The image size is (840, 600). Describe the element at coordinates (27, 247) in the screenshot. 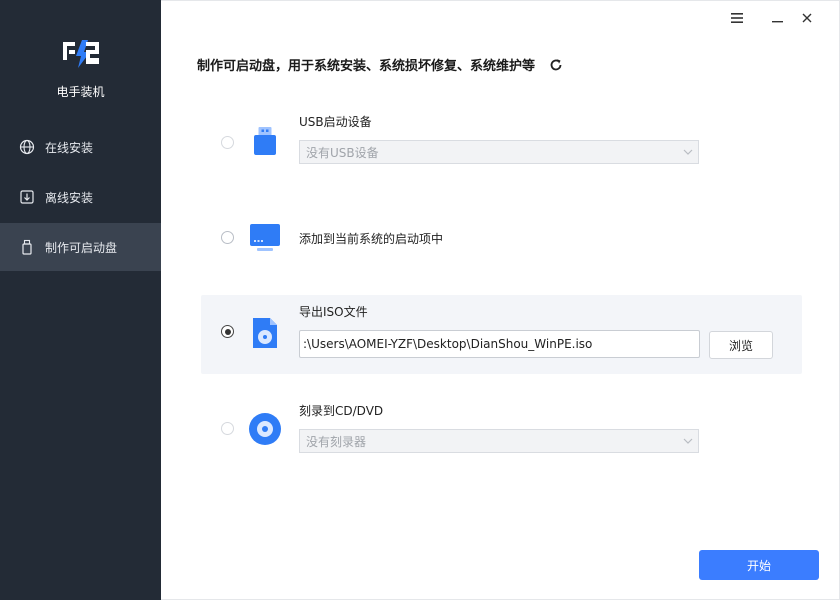

I see `usb-drive-icon` at that location.